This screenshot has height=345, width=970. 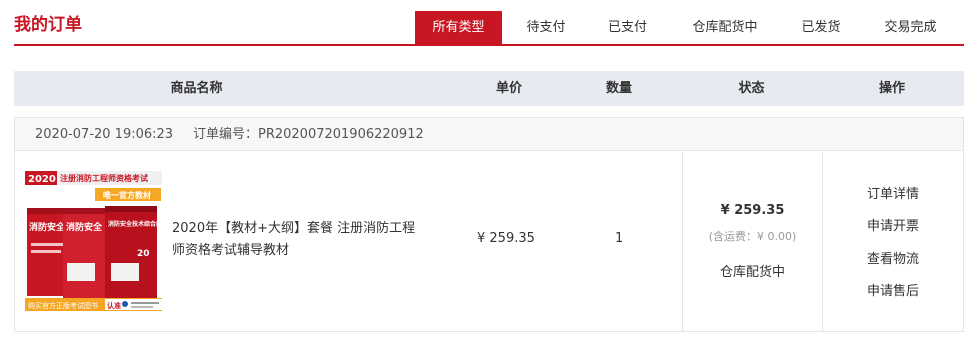 I want to click on order-number: 订单编号：PR20200720190622091​2, so click(x=308, y=134).